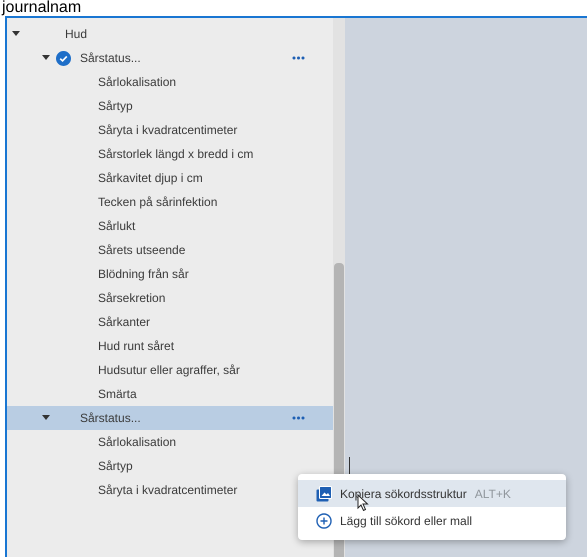 This screenshot has width=587, height=557. I want to click on tree-row: Blödning från sår, so click(170, 274).